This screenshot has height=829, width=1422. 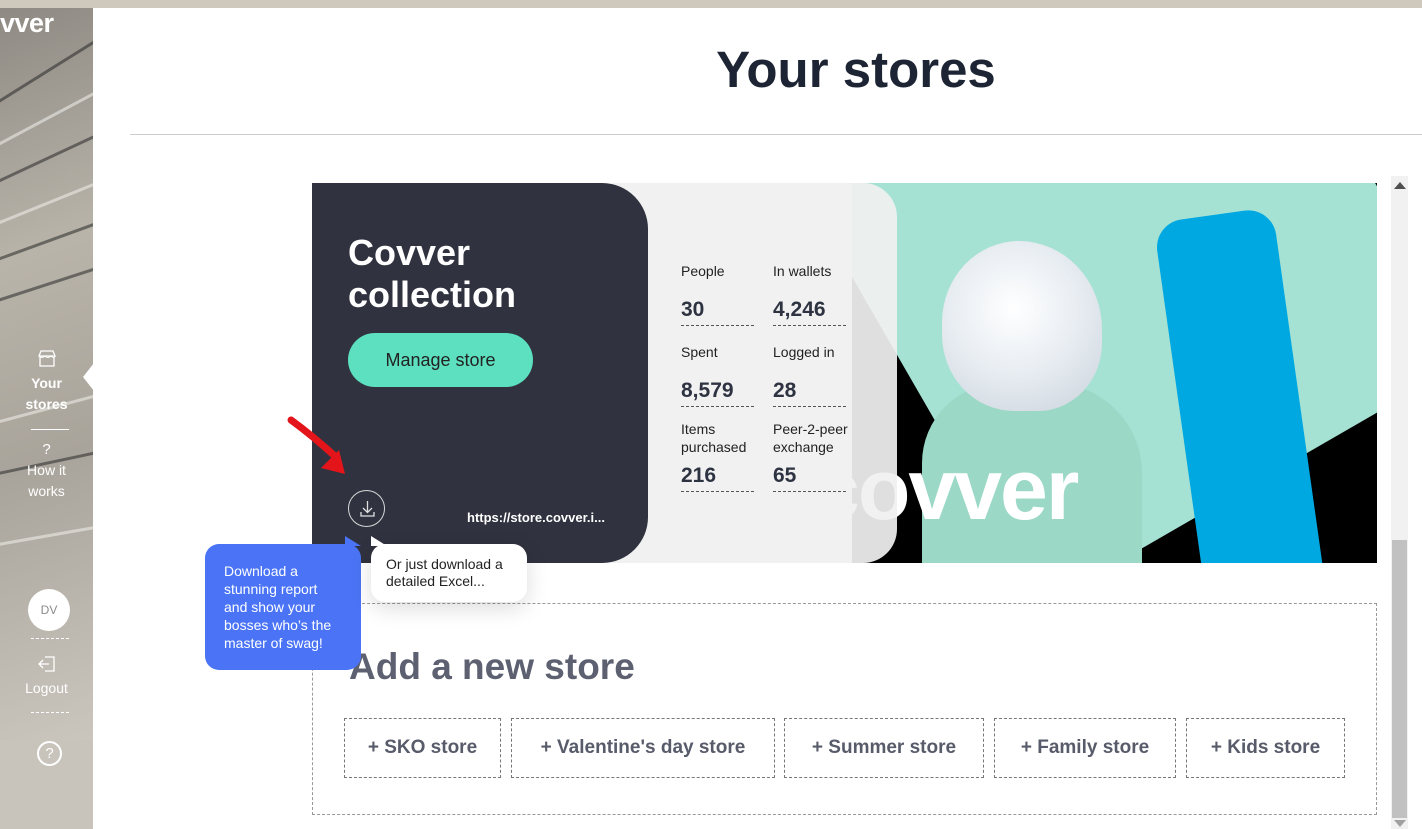 I want to click on sidebar-item-label: Your, so click(x=46, y=383).